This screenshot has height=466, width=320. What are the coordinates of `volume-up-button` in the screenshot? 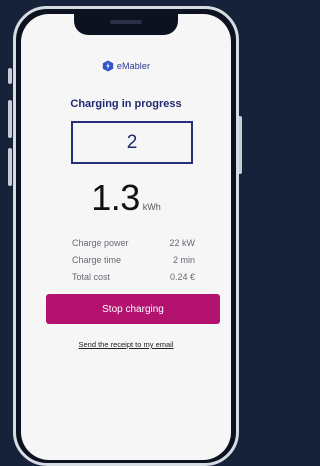 It's located at (10, 119).